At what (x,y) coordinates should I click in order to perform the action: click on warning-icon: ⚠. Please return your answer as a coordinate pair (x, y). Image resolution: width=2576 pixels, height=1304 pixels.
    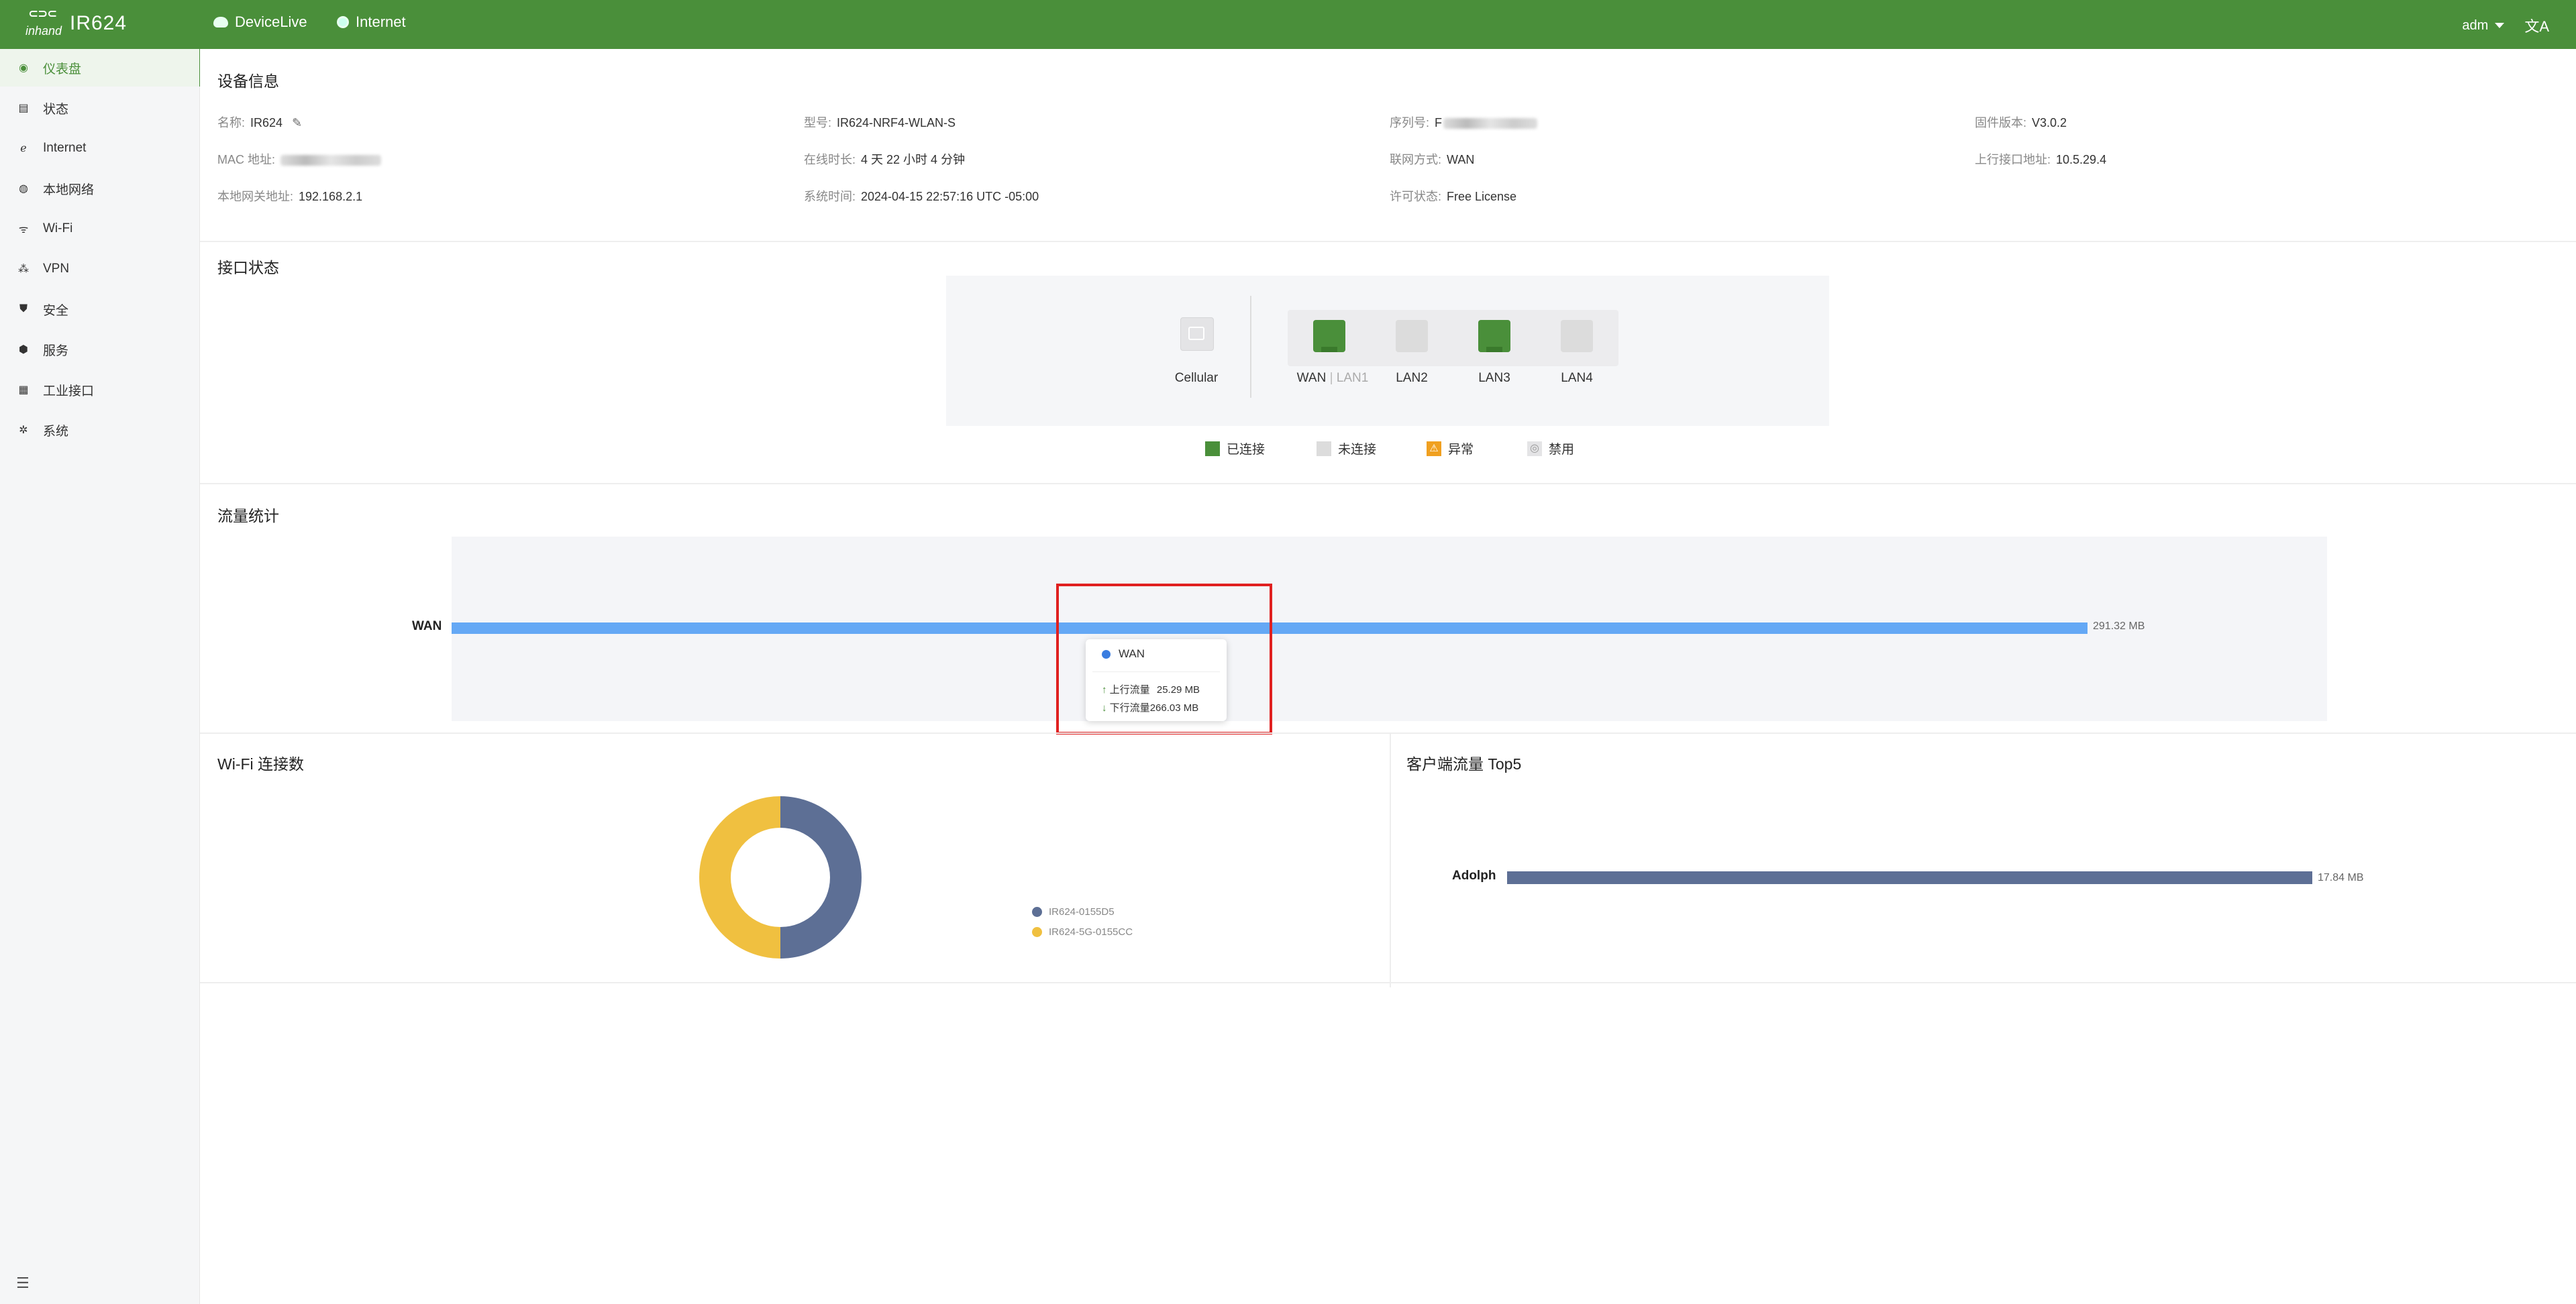
    Looking at the image, I should click on (1434, 449).